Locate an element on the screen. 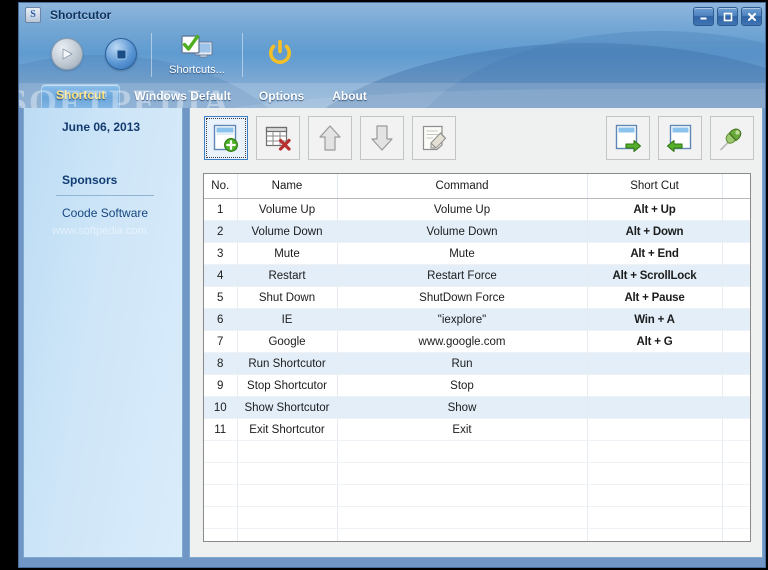  row-cell-name: Stop Shortcutor is located at coordinates (287, 385).